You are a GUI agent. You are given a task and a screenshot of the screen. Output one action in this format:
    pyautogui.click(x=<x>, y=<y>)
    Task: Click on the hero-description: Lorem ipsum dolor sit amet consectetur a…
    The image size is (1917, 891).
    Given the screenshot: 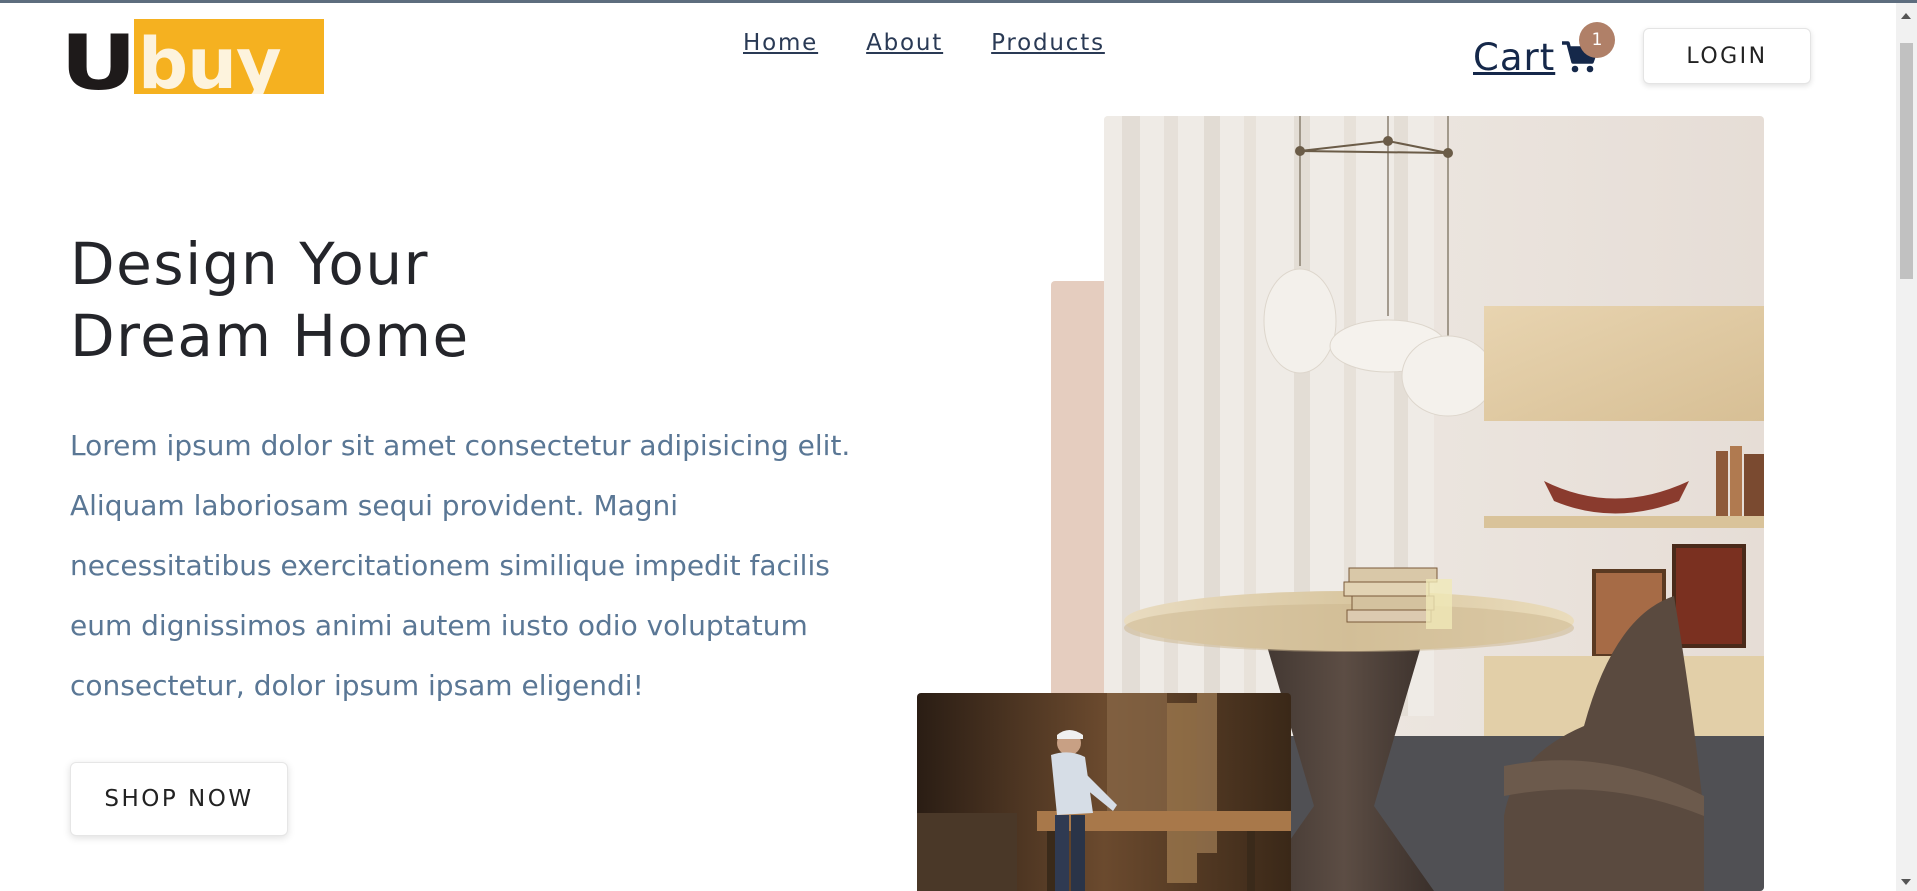 What is the action you would take?
    pyautogui.click(x=460, y=565)
    